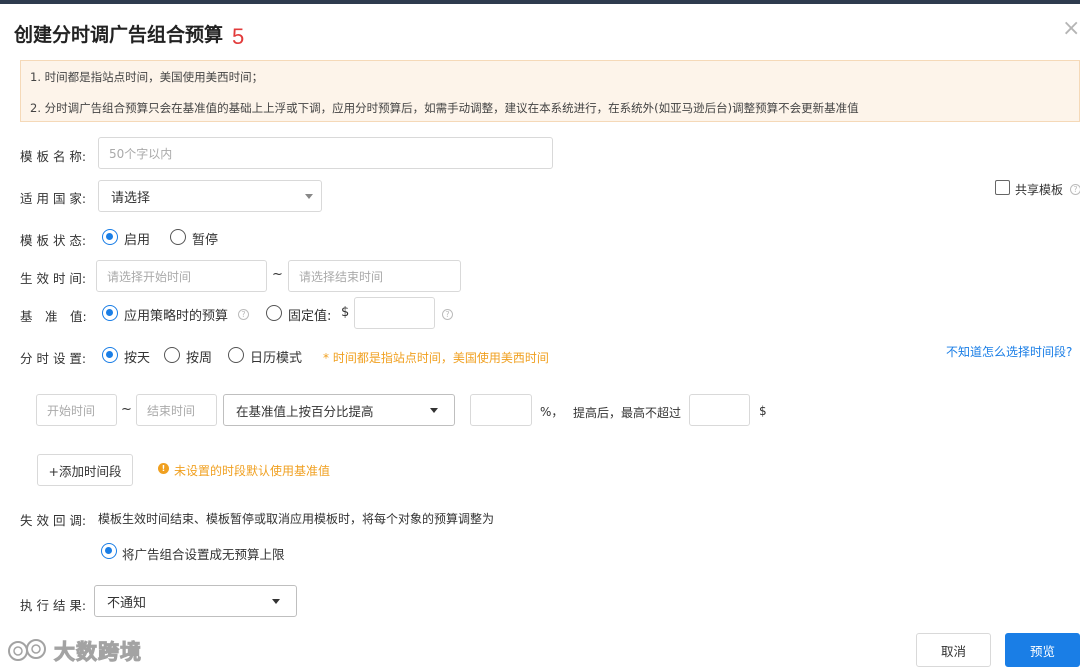 The image size is (1080, 672). I want to click on add-period-button: +添加时间段, so click(85, 470).